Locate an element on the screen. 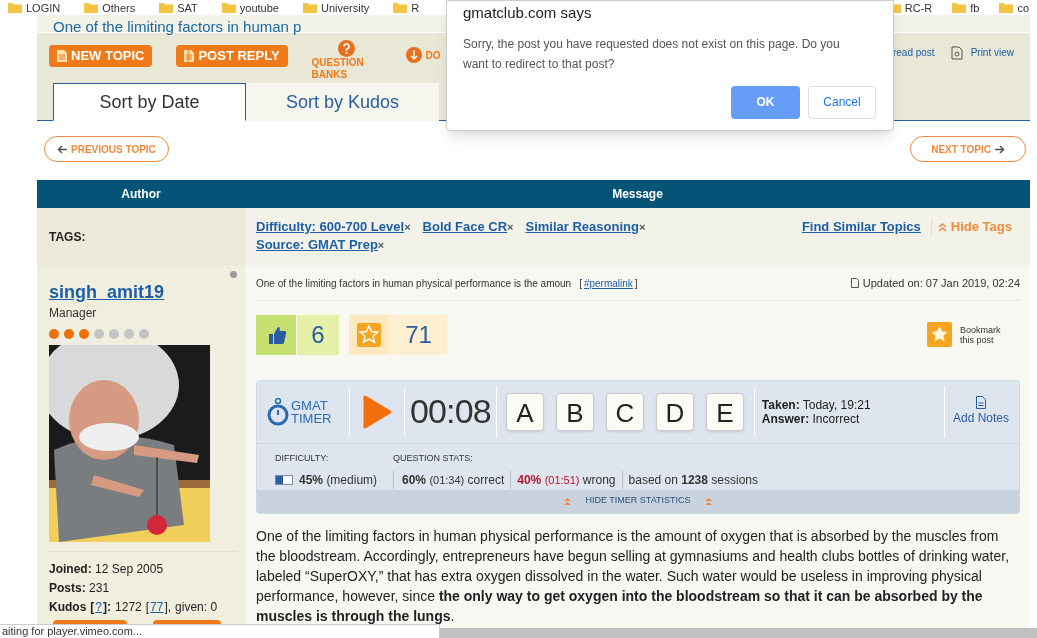 The width and height of the screenshot is (1037, 638). updated-date: Updated on: 07 Jan 2019, 02:24 is located at coordinates (941, 283).